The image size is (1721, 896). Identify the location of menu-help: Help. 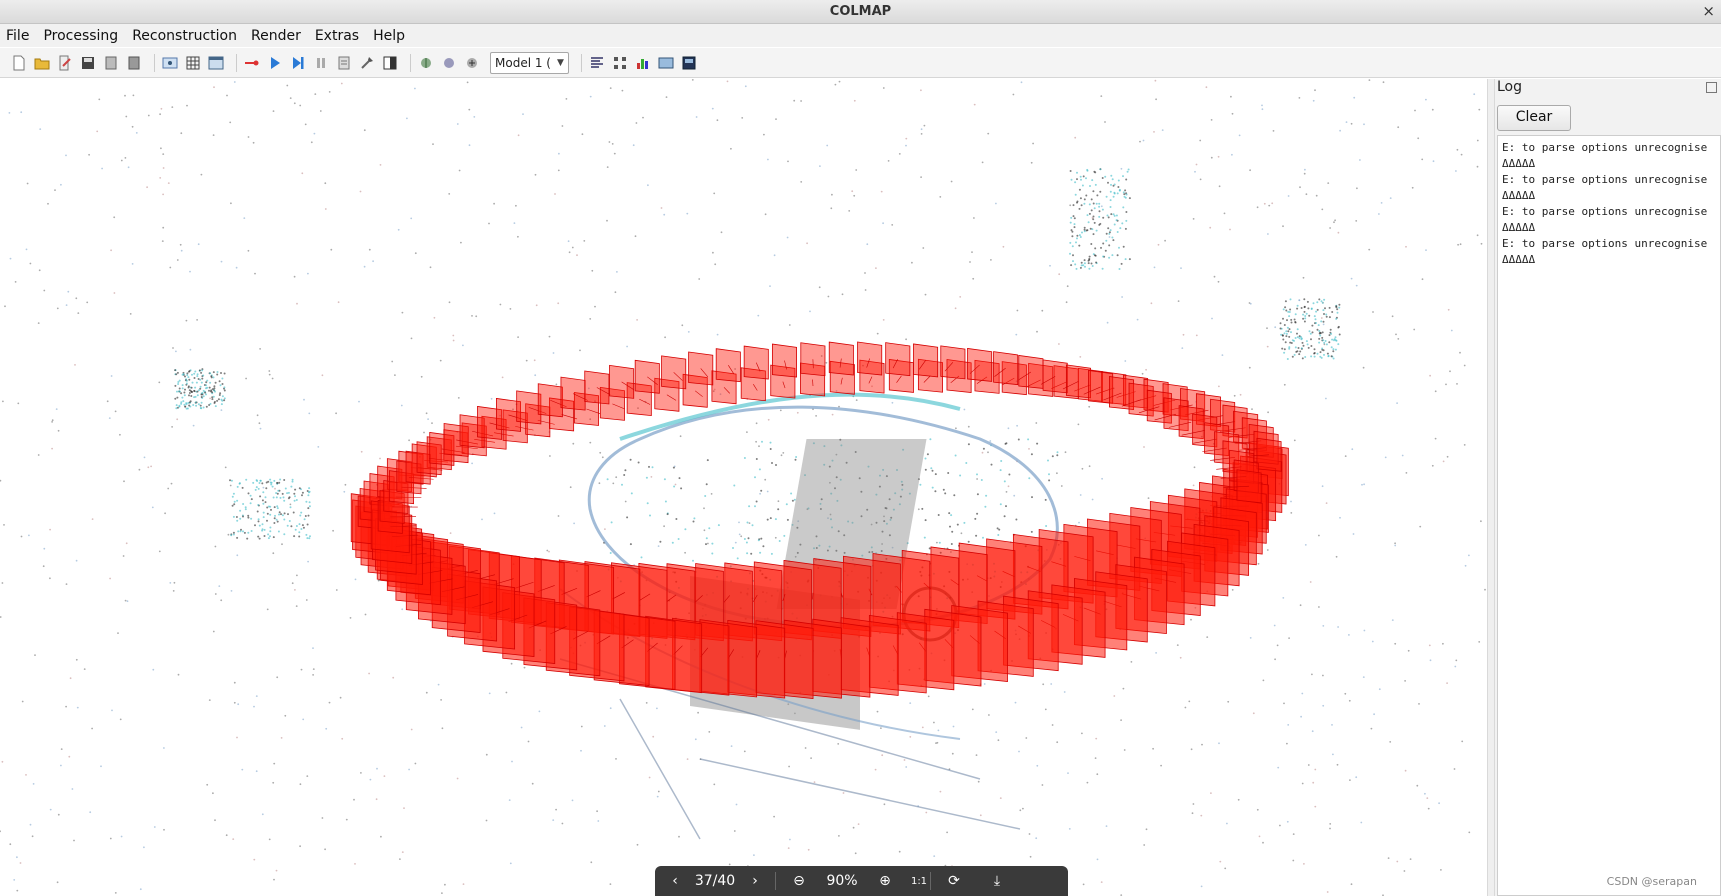
(389, 36).